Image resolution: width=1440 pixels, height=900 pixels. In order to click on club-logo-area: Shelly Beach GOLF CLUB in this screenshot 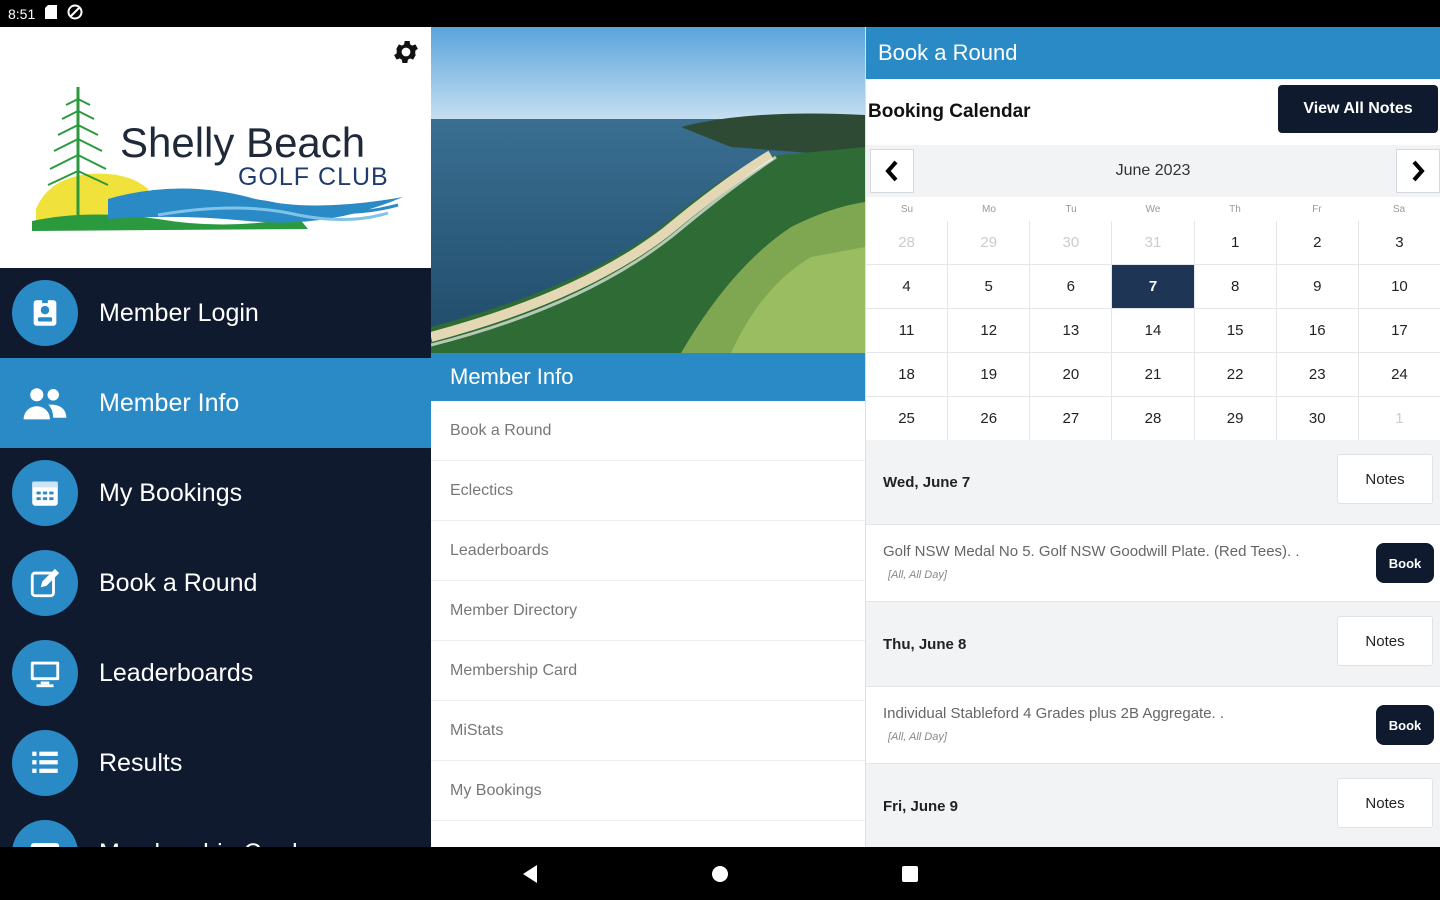, I will do `click(215, 147)`.